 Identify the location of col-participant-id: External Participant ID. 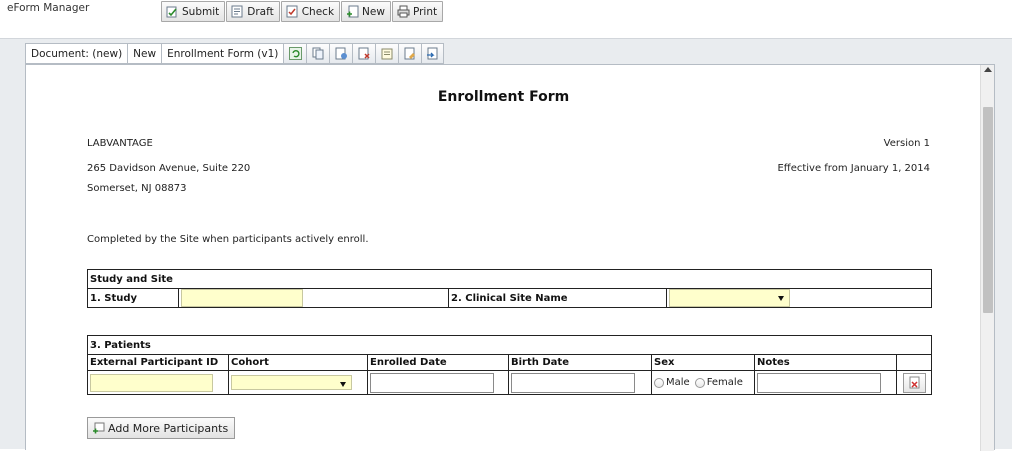
(158, 362).